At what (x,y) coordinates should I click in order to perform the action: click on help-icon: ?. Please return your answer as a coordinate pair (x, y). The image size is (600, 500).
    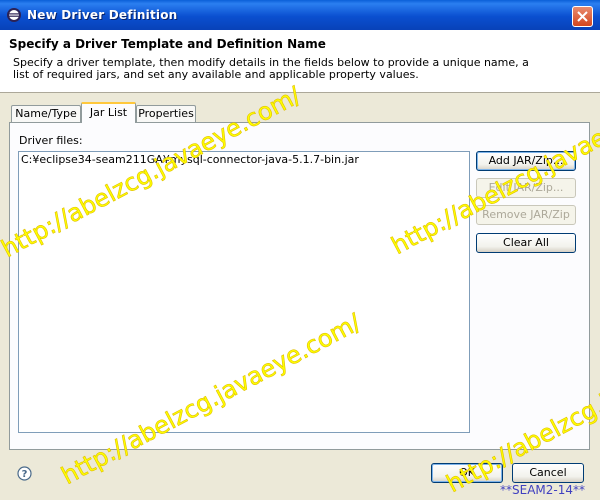
    Looking at the image, I should click on (24, 473).